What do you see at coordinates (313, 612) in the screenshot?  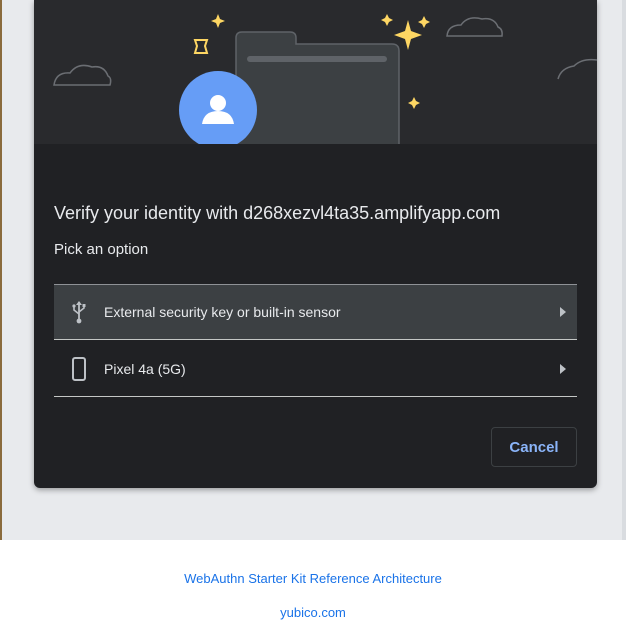 I see `footer-link-yubico: yubico.com` at bounding box center [313, 612].